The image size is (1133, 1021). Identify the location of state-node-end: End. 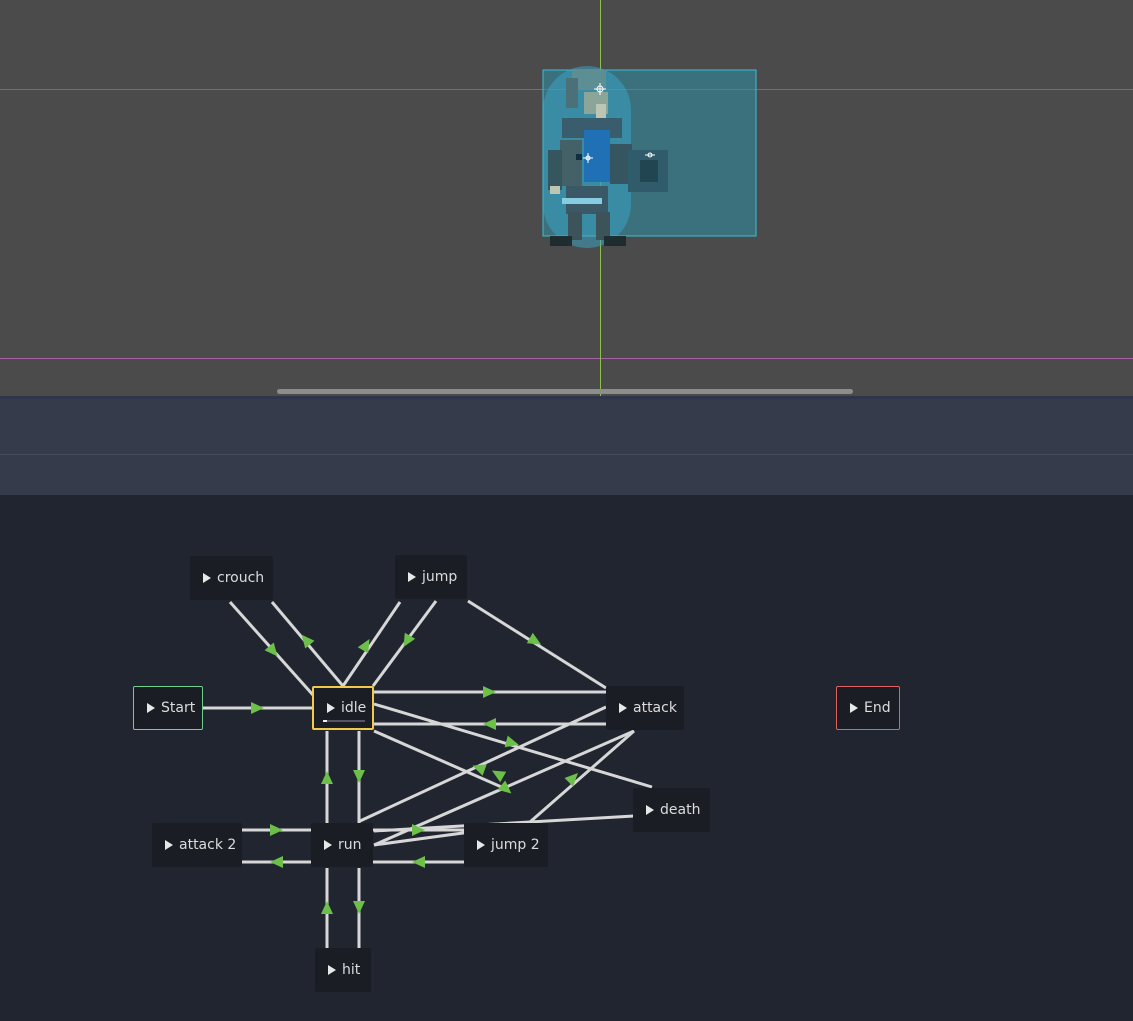
(868, 708).